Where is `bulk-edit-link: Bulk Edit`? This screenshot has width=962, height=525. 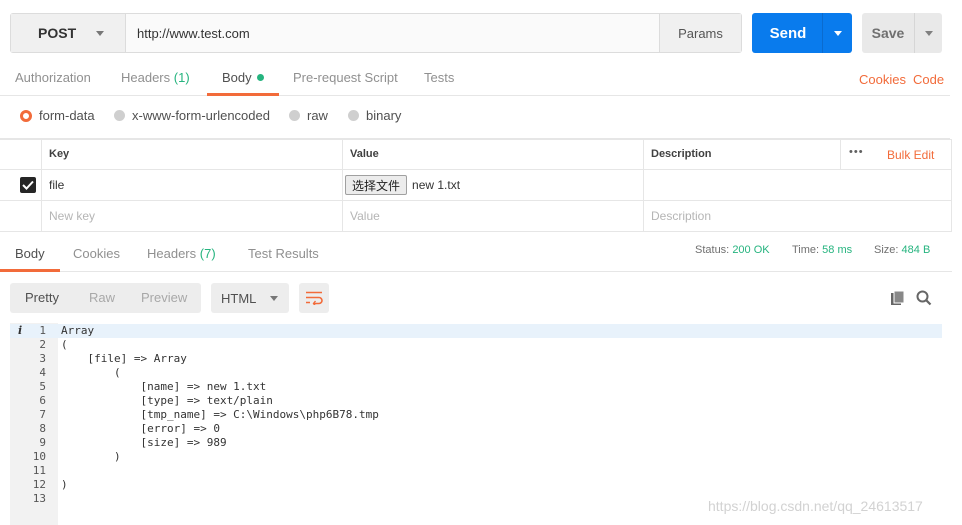 bulk-edit-link: Bulk Edit is located at coordinates (910, 155).